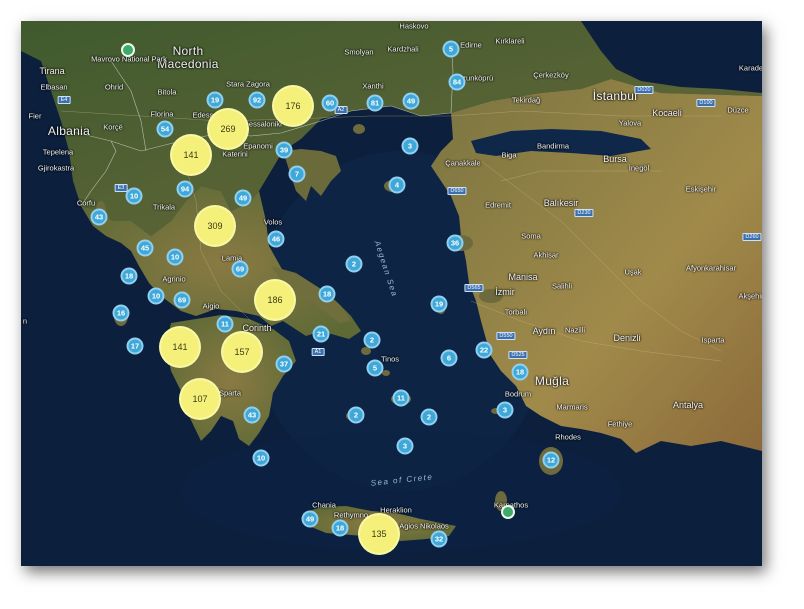 Image resolution: width=804 pixels, height=609 pixels. What do you see at coordinates (276, 239) in the screenshot?
I see `cluster-small: 46` at bounding box center [276, 239].